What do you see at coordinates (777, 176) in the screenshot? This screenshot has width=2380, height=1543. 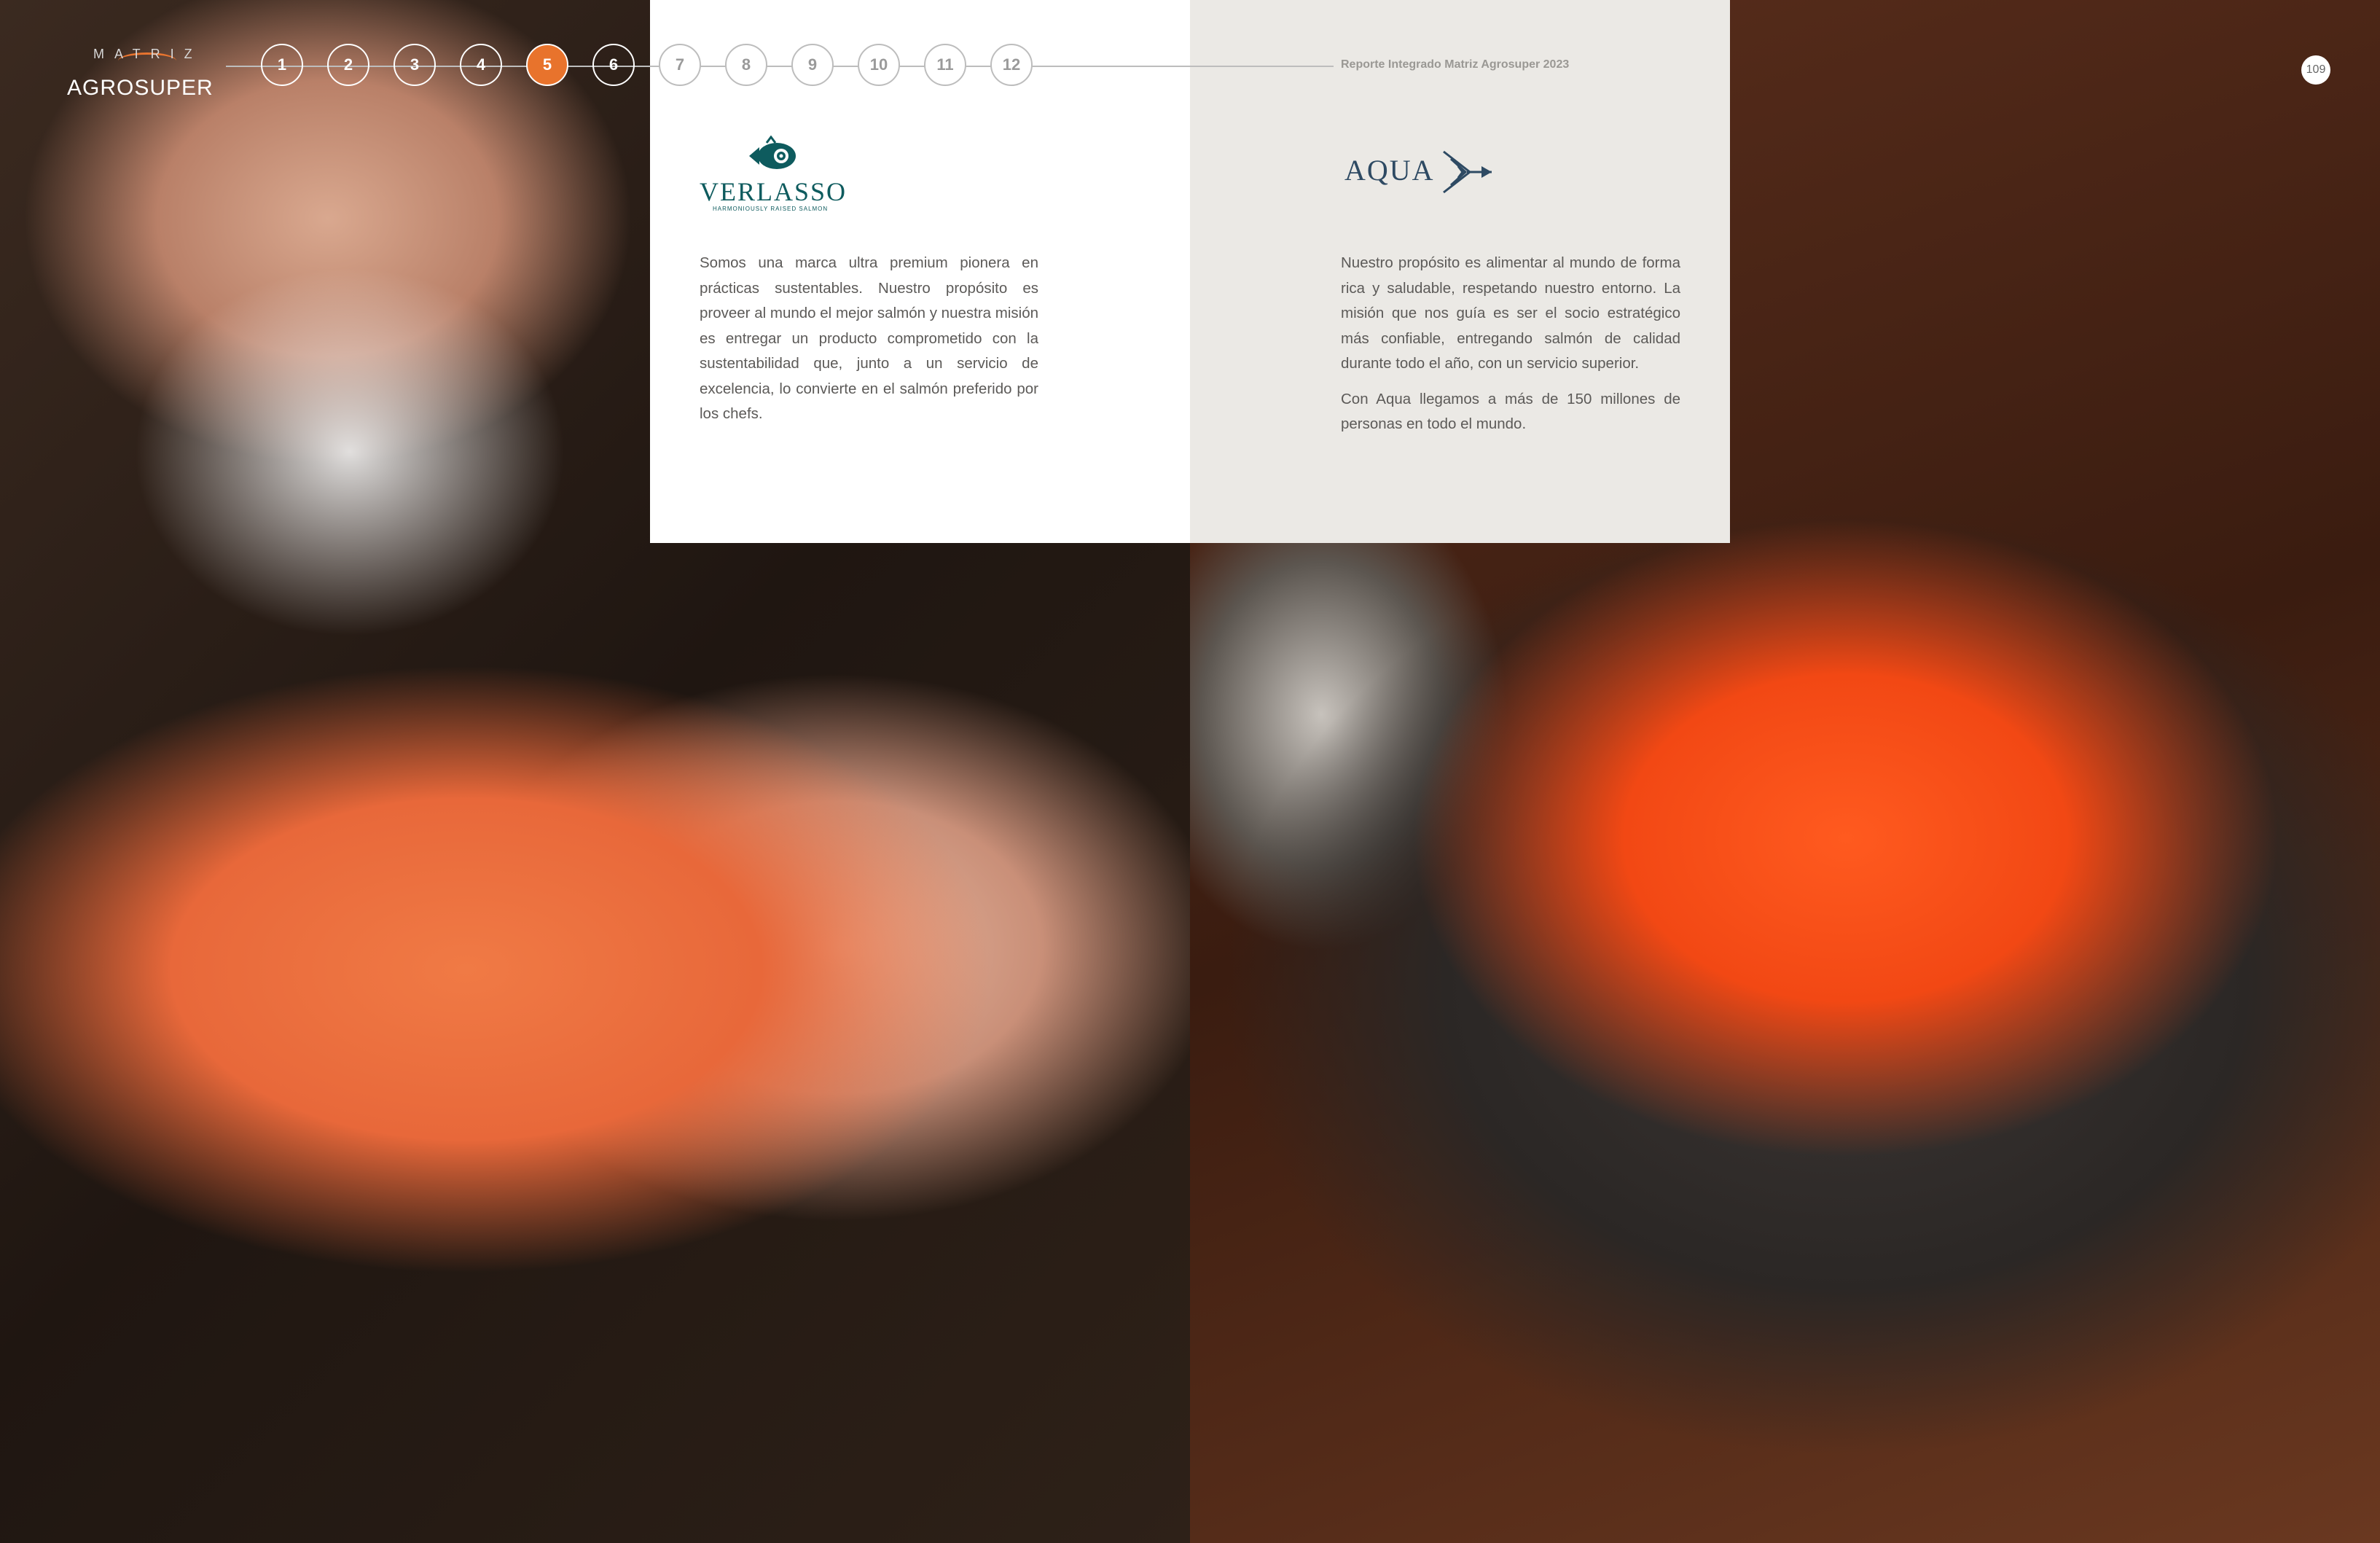 I see `verlasso-logo: VERLASSO HARMONIOUSLY RAISED SALMON` at bounding box center [777, 176].